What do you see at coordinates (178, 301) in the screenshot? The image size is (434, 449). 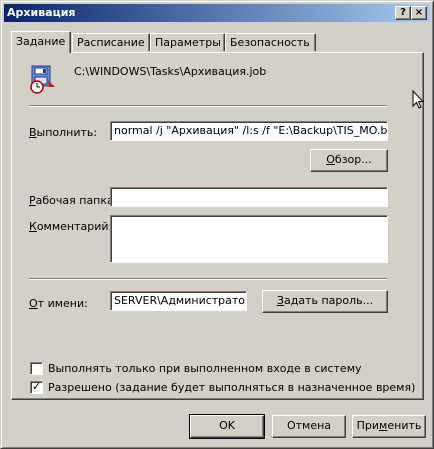 I see `runas-user-input: SERVER\Администратор` at bounding box center [178, 301].